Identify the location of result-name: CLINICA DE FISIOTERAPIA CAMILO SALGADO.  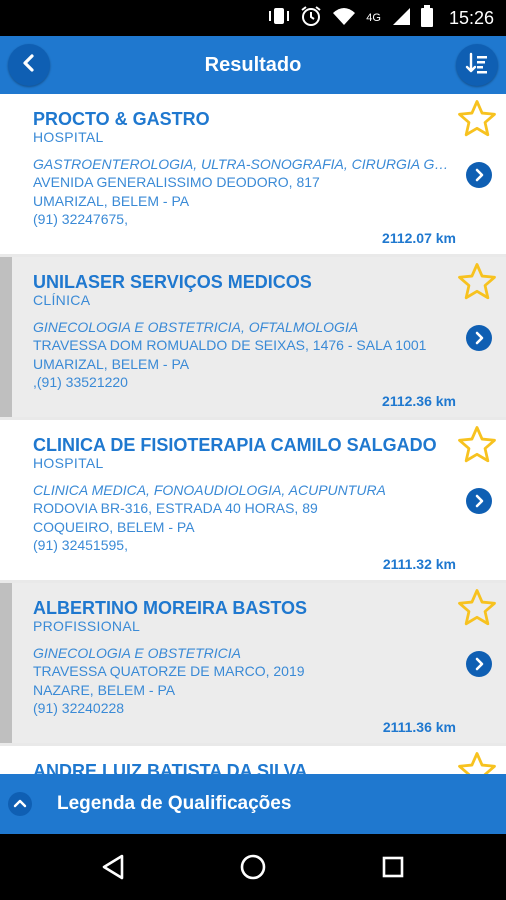
(235, 445).